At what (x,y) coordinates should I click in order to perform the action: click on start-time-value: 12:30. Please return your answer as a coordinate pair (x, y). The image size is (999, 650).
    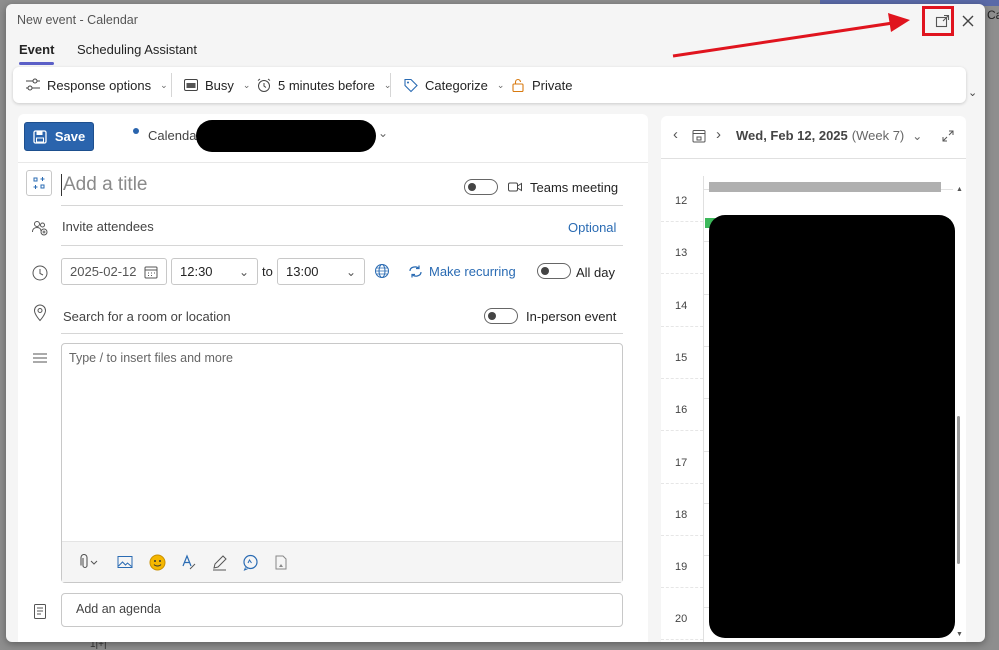
    Looking at the image, I should click on (196, 271).